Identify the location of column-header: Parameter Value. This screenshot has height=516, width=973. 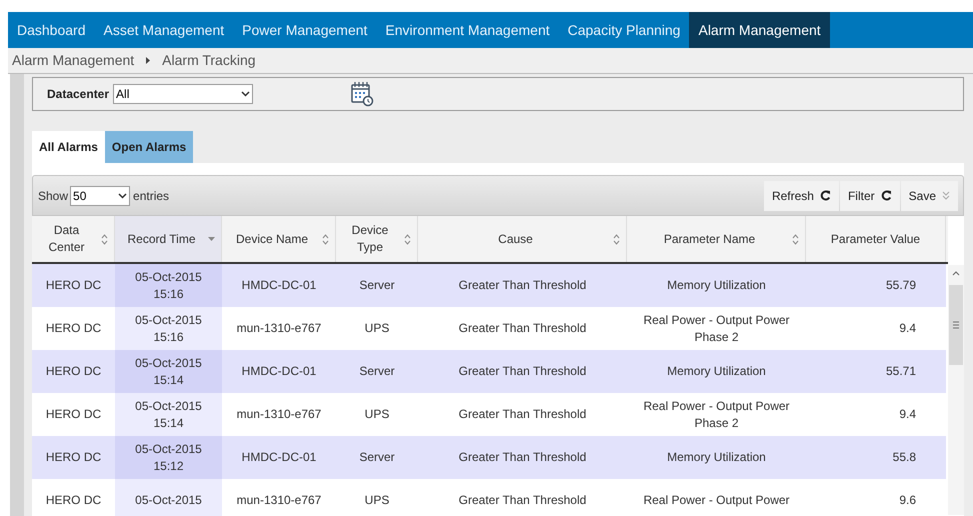
(876, 239).